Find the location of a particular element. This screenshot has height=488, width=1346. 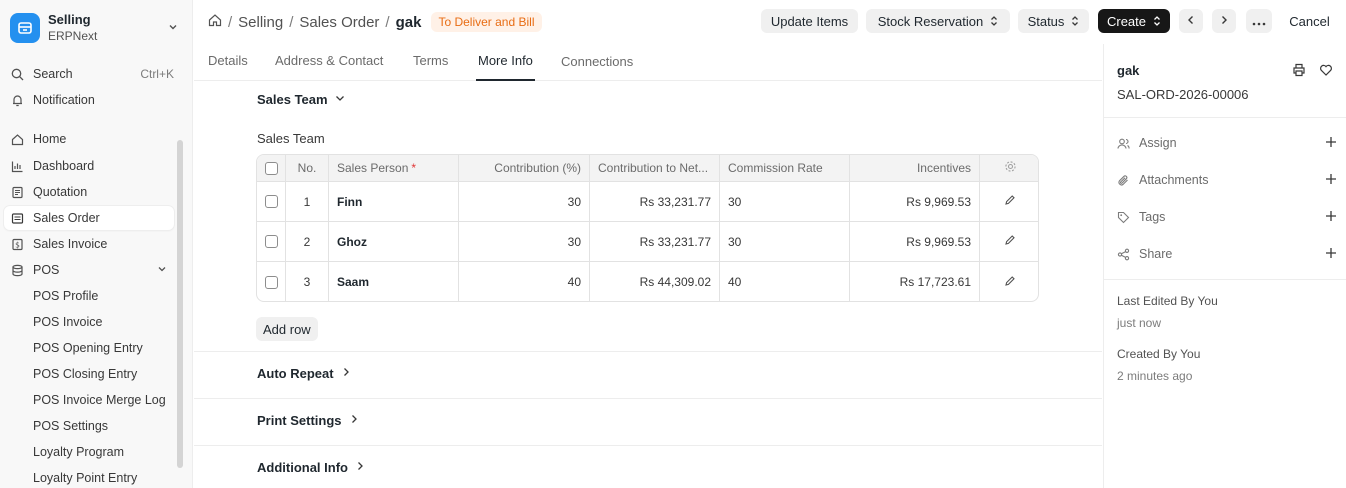

sidebar-item-label: Quotation is located at coordinates (60, 192).